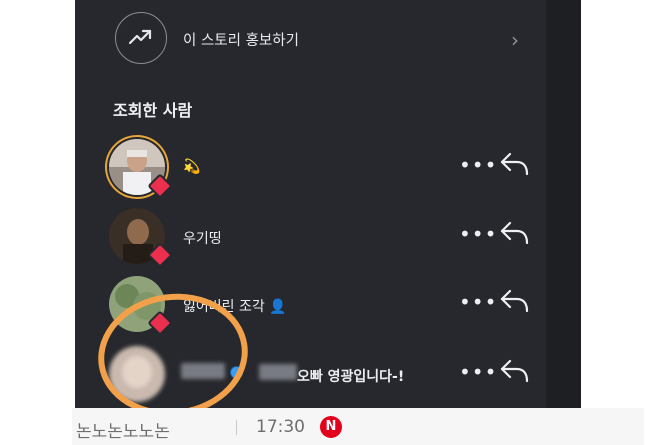 The image size is (650, 445). What do you see at coordinates (236, 427) in the screenshot?
I see `divider` at bounding box center [236, 427].